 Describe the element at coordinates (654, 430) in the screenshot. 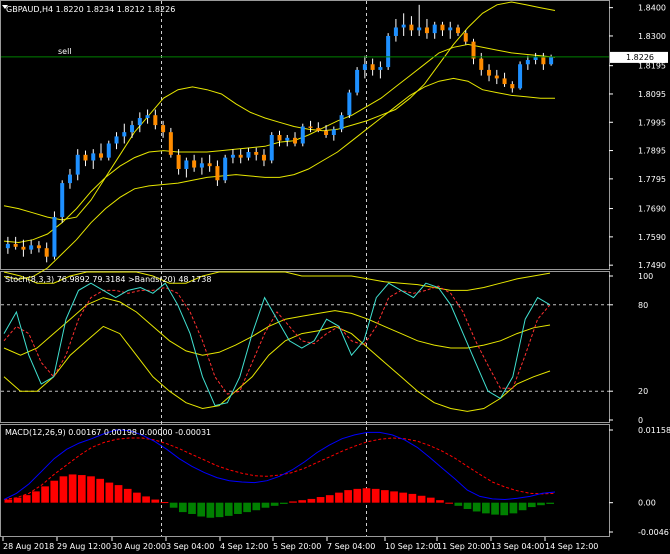

I see `macd-tick-label: 0.01158` at that location.